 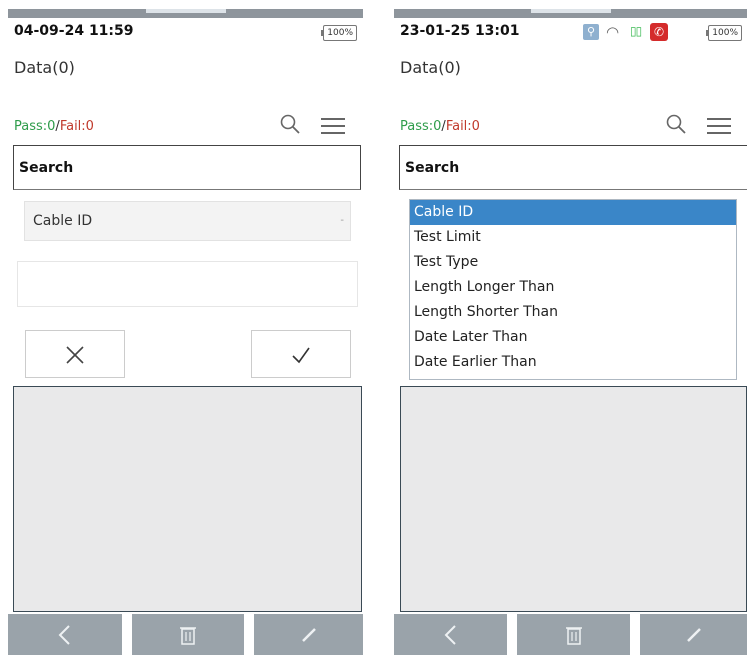 What do you see at coordinates (185, 33) in the screenshot?
I see `status-bar: 04-09-24 11:59 100%` at bounding box center [185, 33].